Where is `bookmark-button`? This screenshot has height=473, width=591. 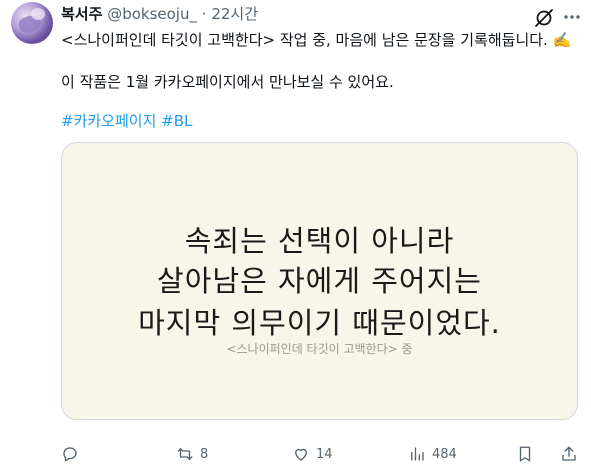
bookmark-button is located at coordinates (525, 454).